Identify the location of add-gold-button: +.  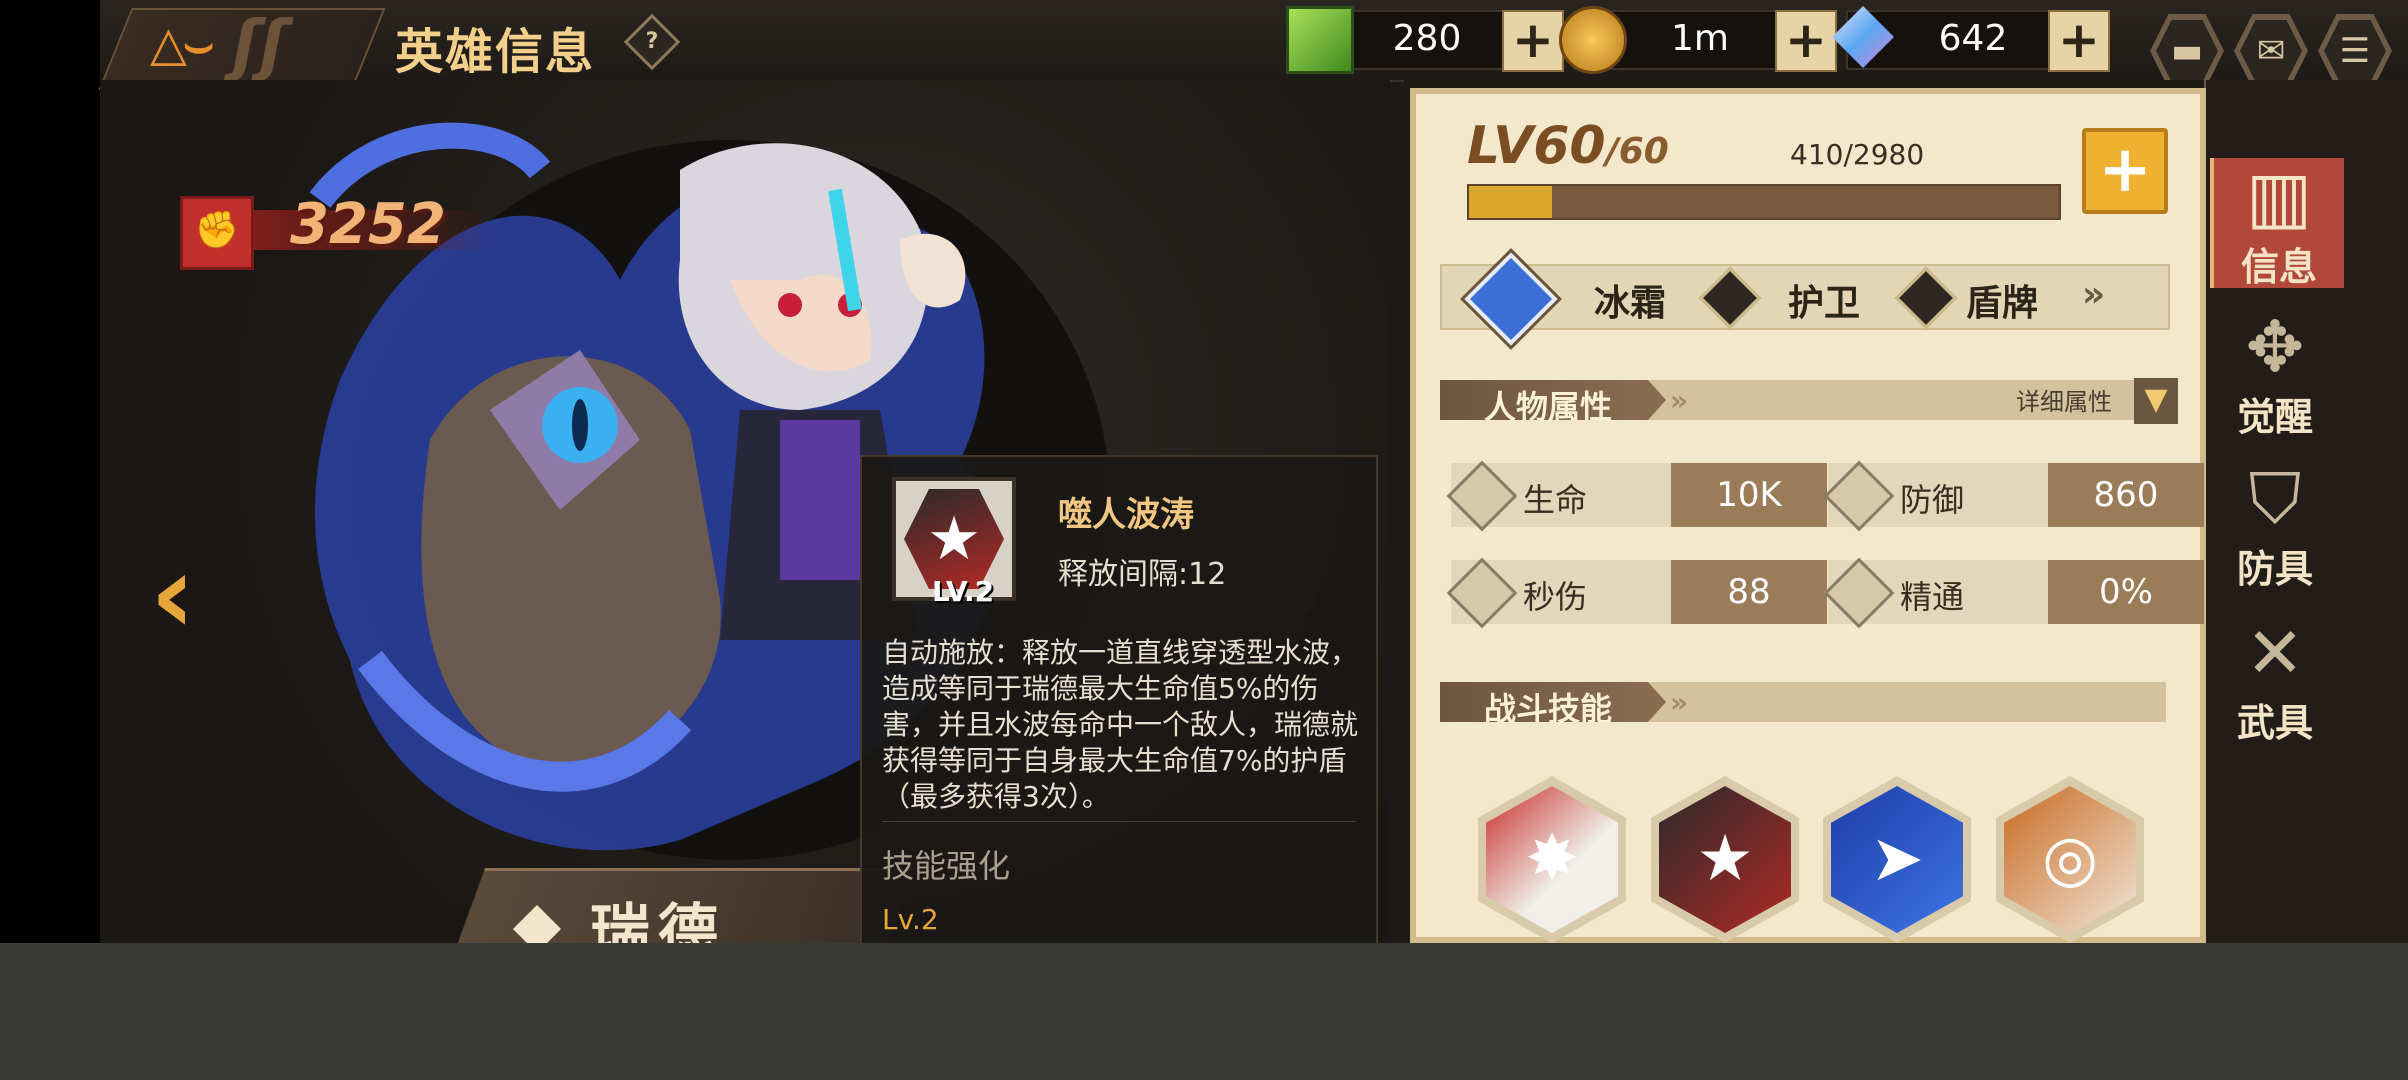
(1806, 41).